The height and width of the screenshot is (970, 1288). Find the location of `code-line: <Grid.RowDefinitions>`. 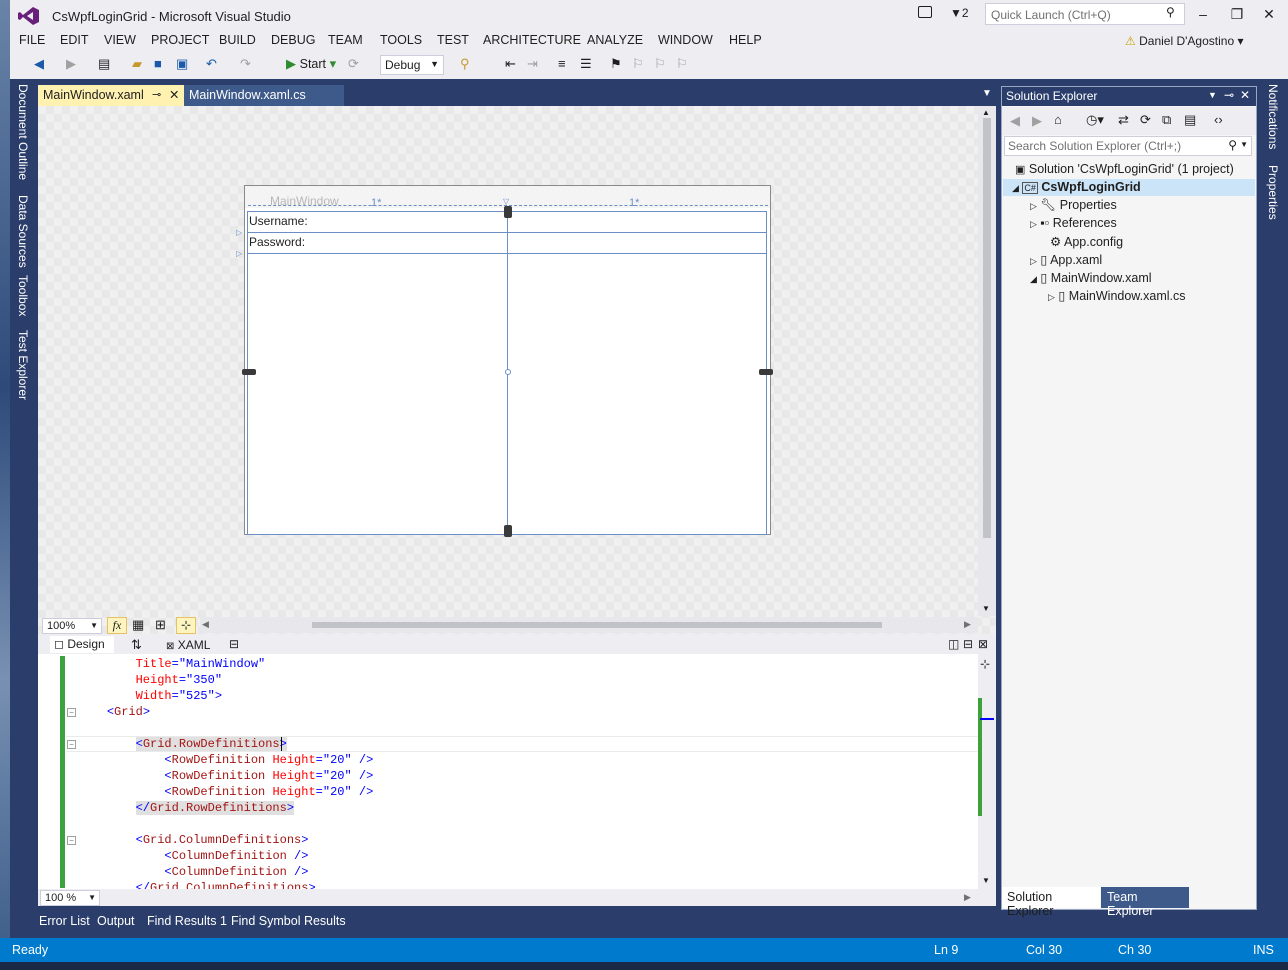

code-line: <Grid.RowDefinitions> is located at coordinates (182, 744).